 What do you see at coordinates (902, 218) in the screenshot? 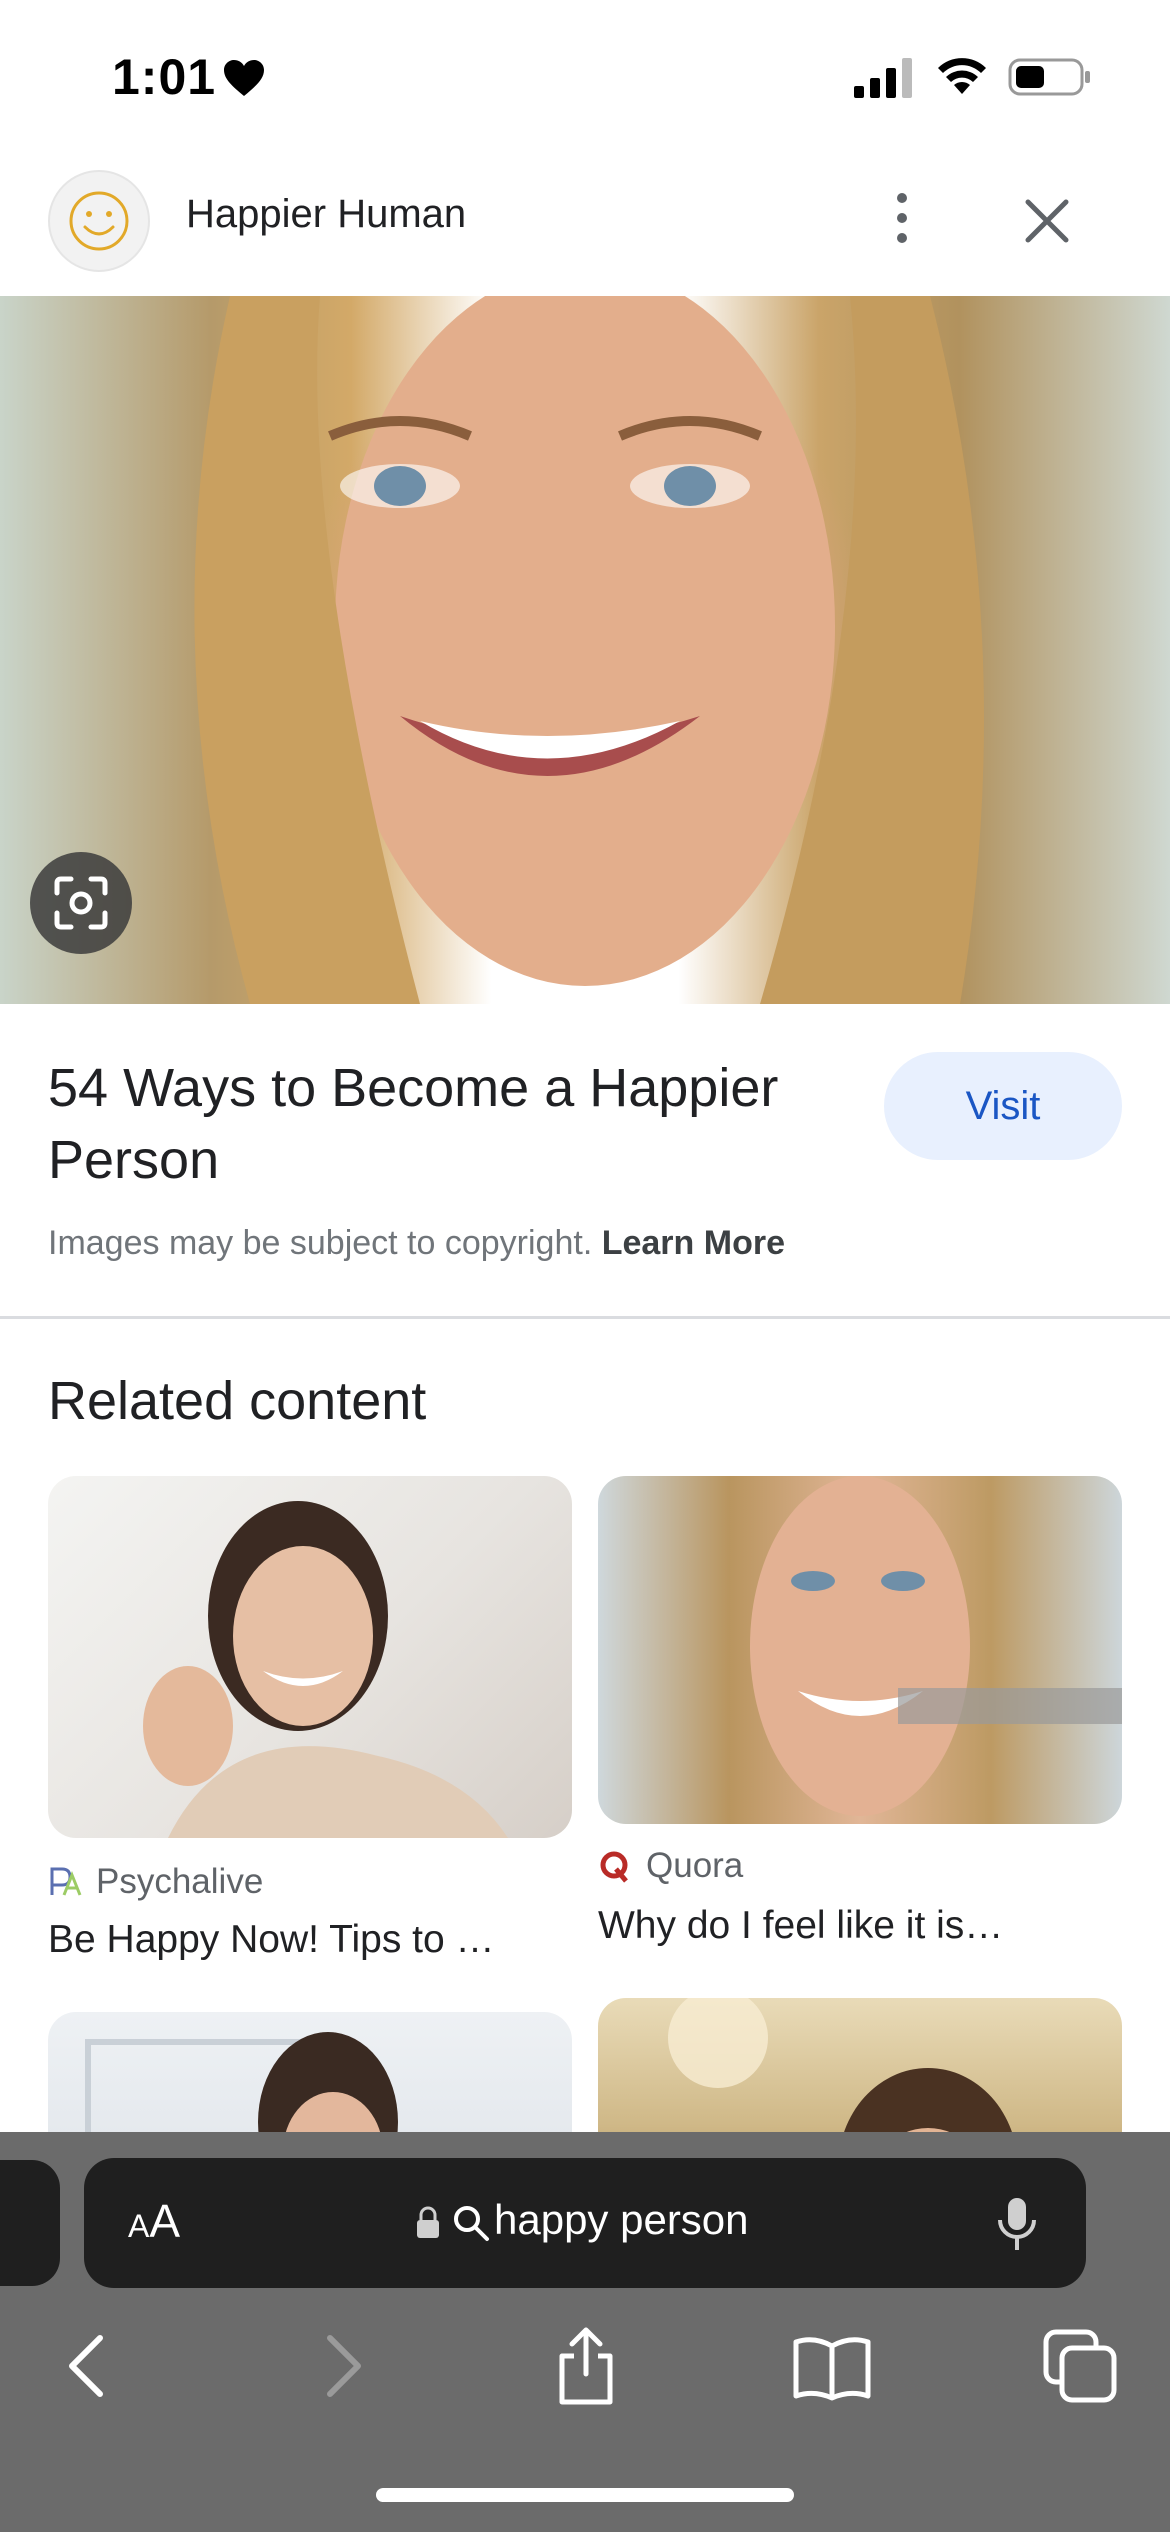
I see `more-icon` at bounding box center [902, 218].